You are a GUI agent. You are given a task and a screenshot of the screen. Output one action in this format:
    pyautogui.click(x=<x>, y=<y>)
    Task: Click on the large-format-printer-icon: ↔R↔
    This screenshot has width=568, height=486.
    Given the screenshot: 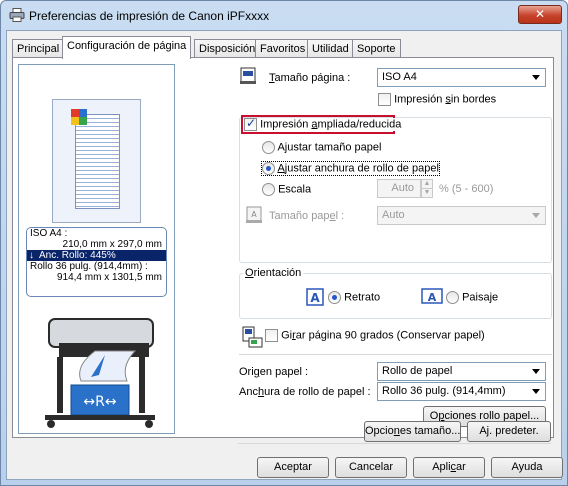 What is the action you would take?
    pyautogui.click(x=100, y=373)
    